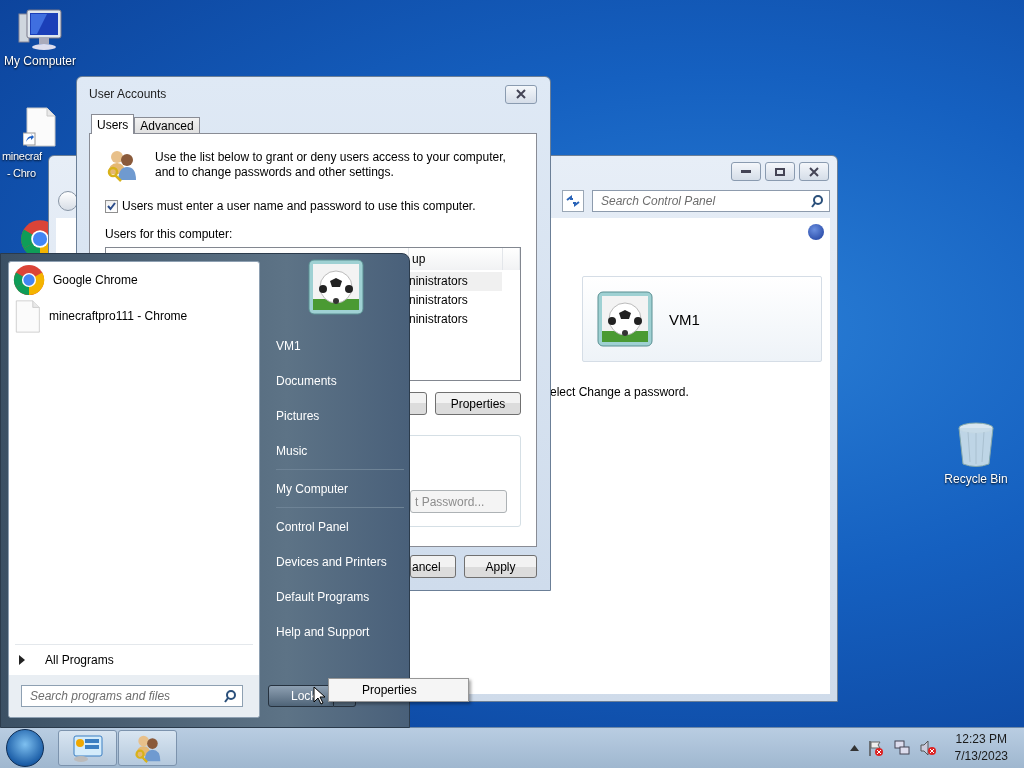 The image size is (1024, 768). I want to click on menu-item: Devices and Printers, so click(336, 561).